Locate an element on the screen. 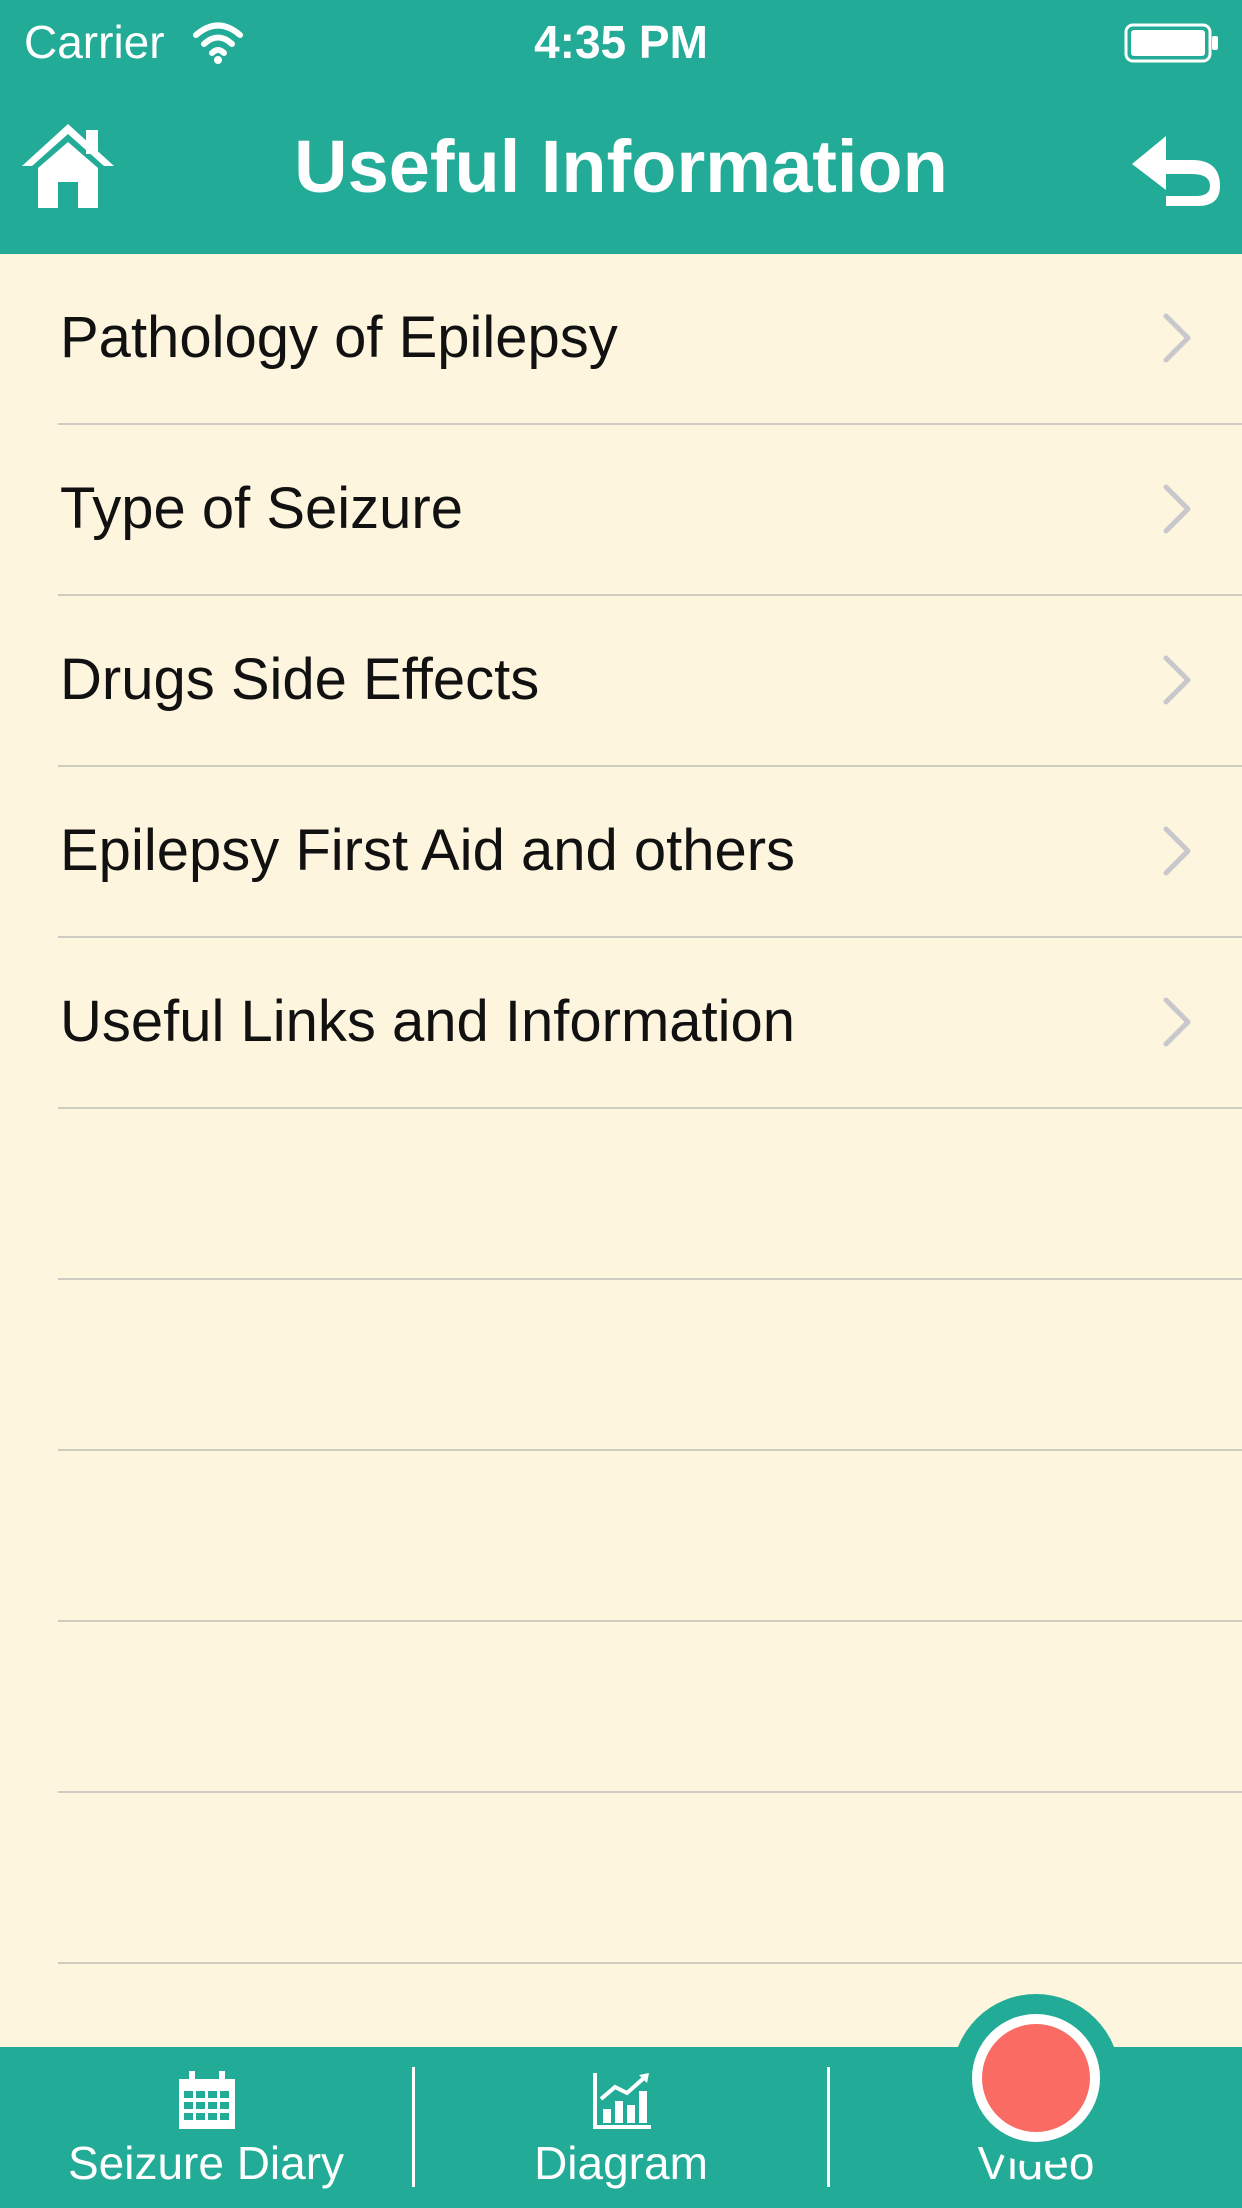 The width and height of the screenshot is (1242, 2208). header: Carrier 4:35 PM Useful Information is located at coordinates (621, 127).